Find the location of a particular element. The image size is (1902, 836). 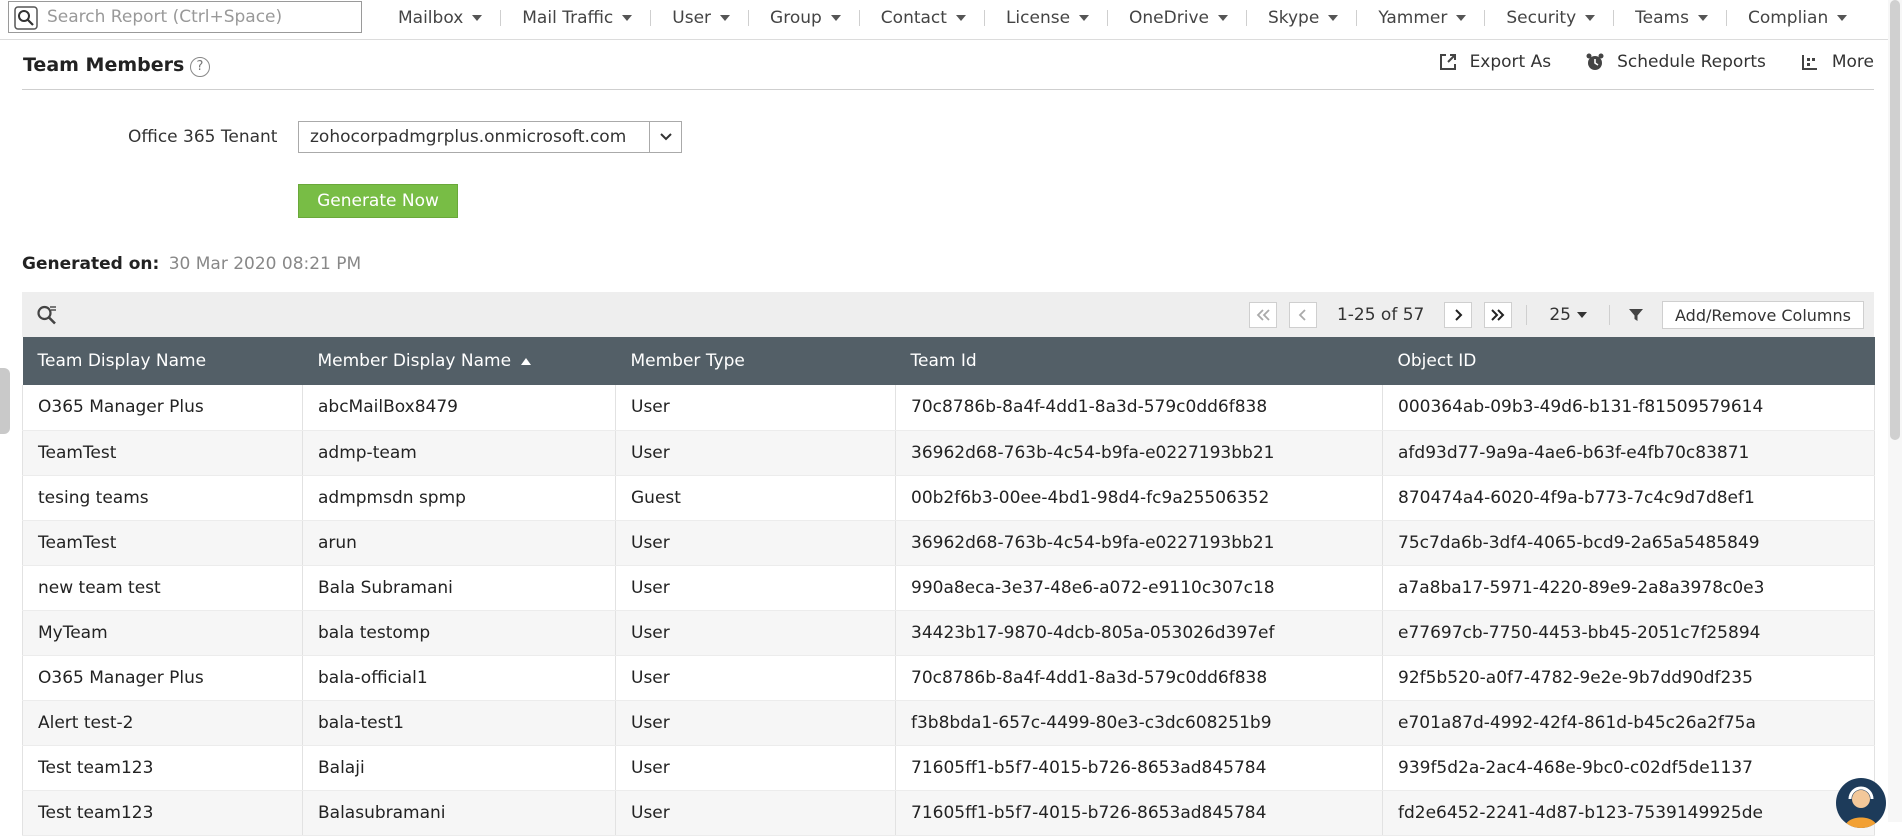

report-search-input is located at coordinates (200, 17).